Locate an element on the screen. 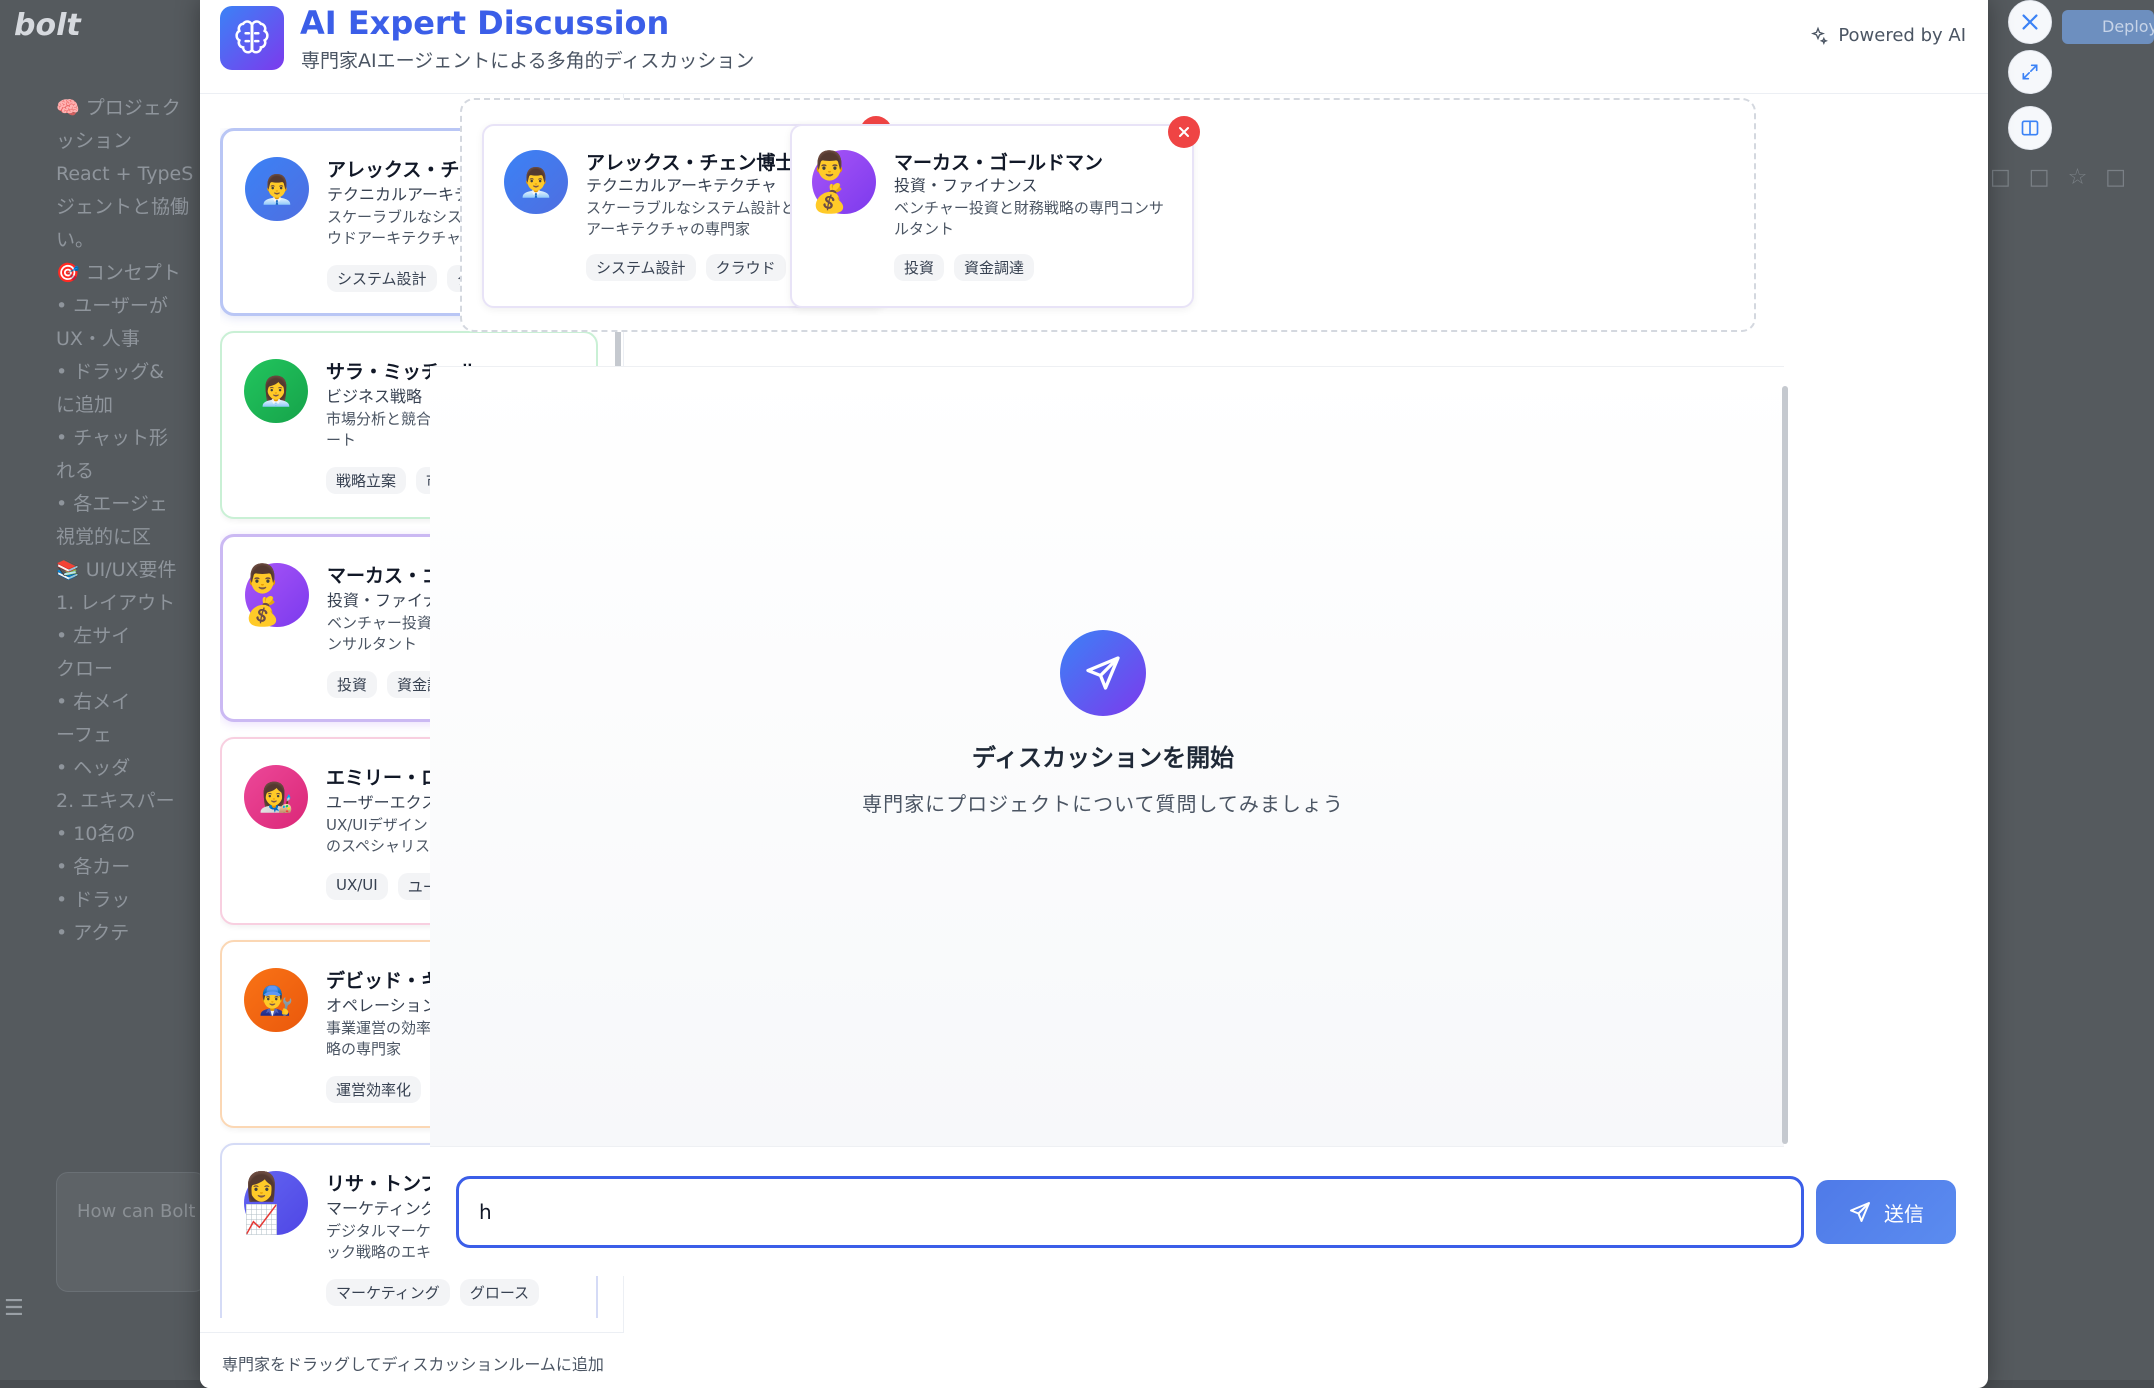 This screenshot has height=1388, width=2154. columns-icon is located at coordinates (2030, 128).